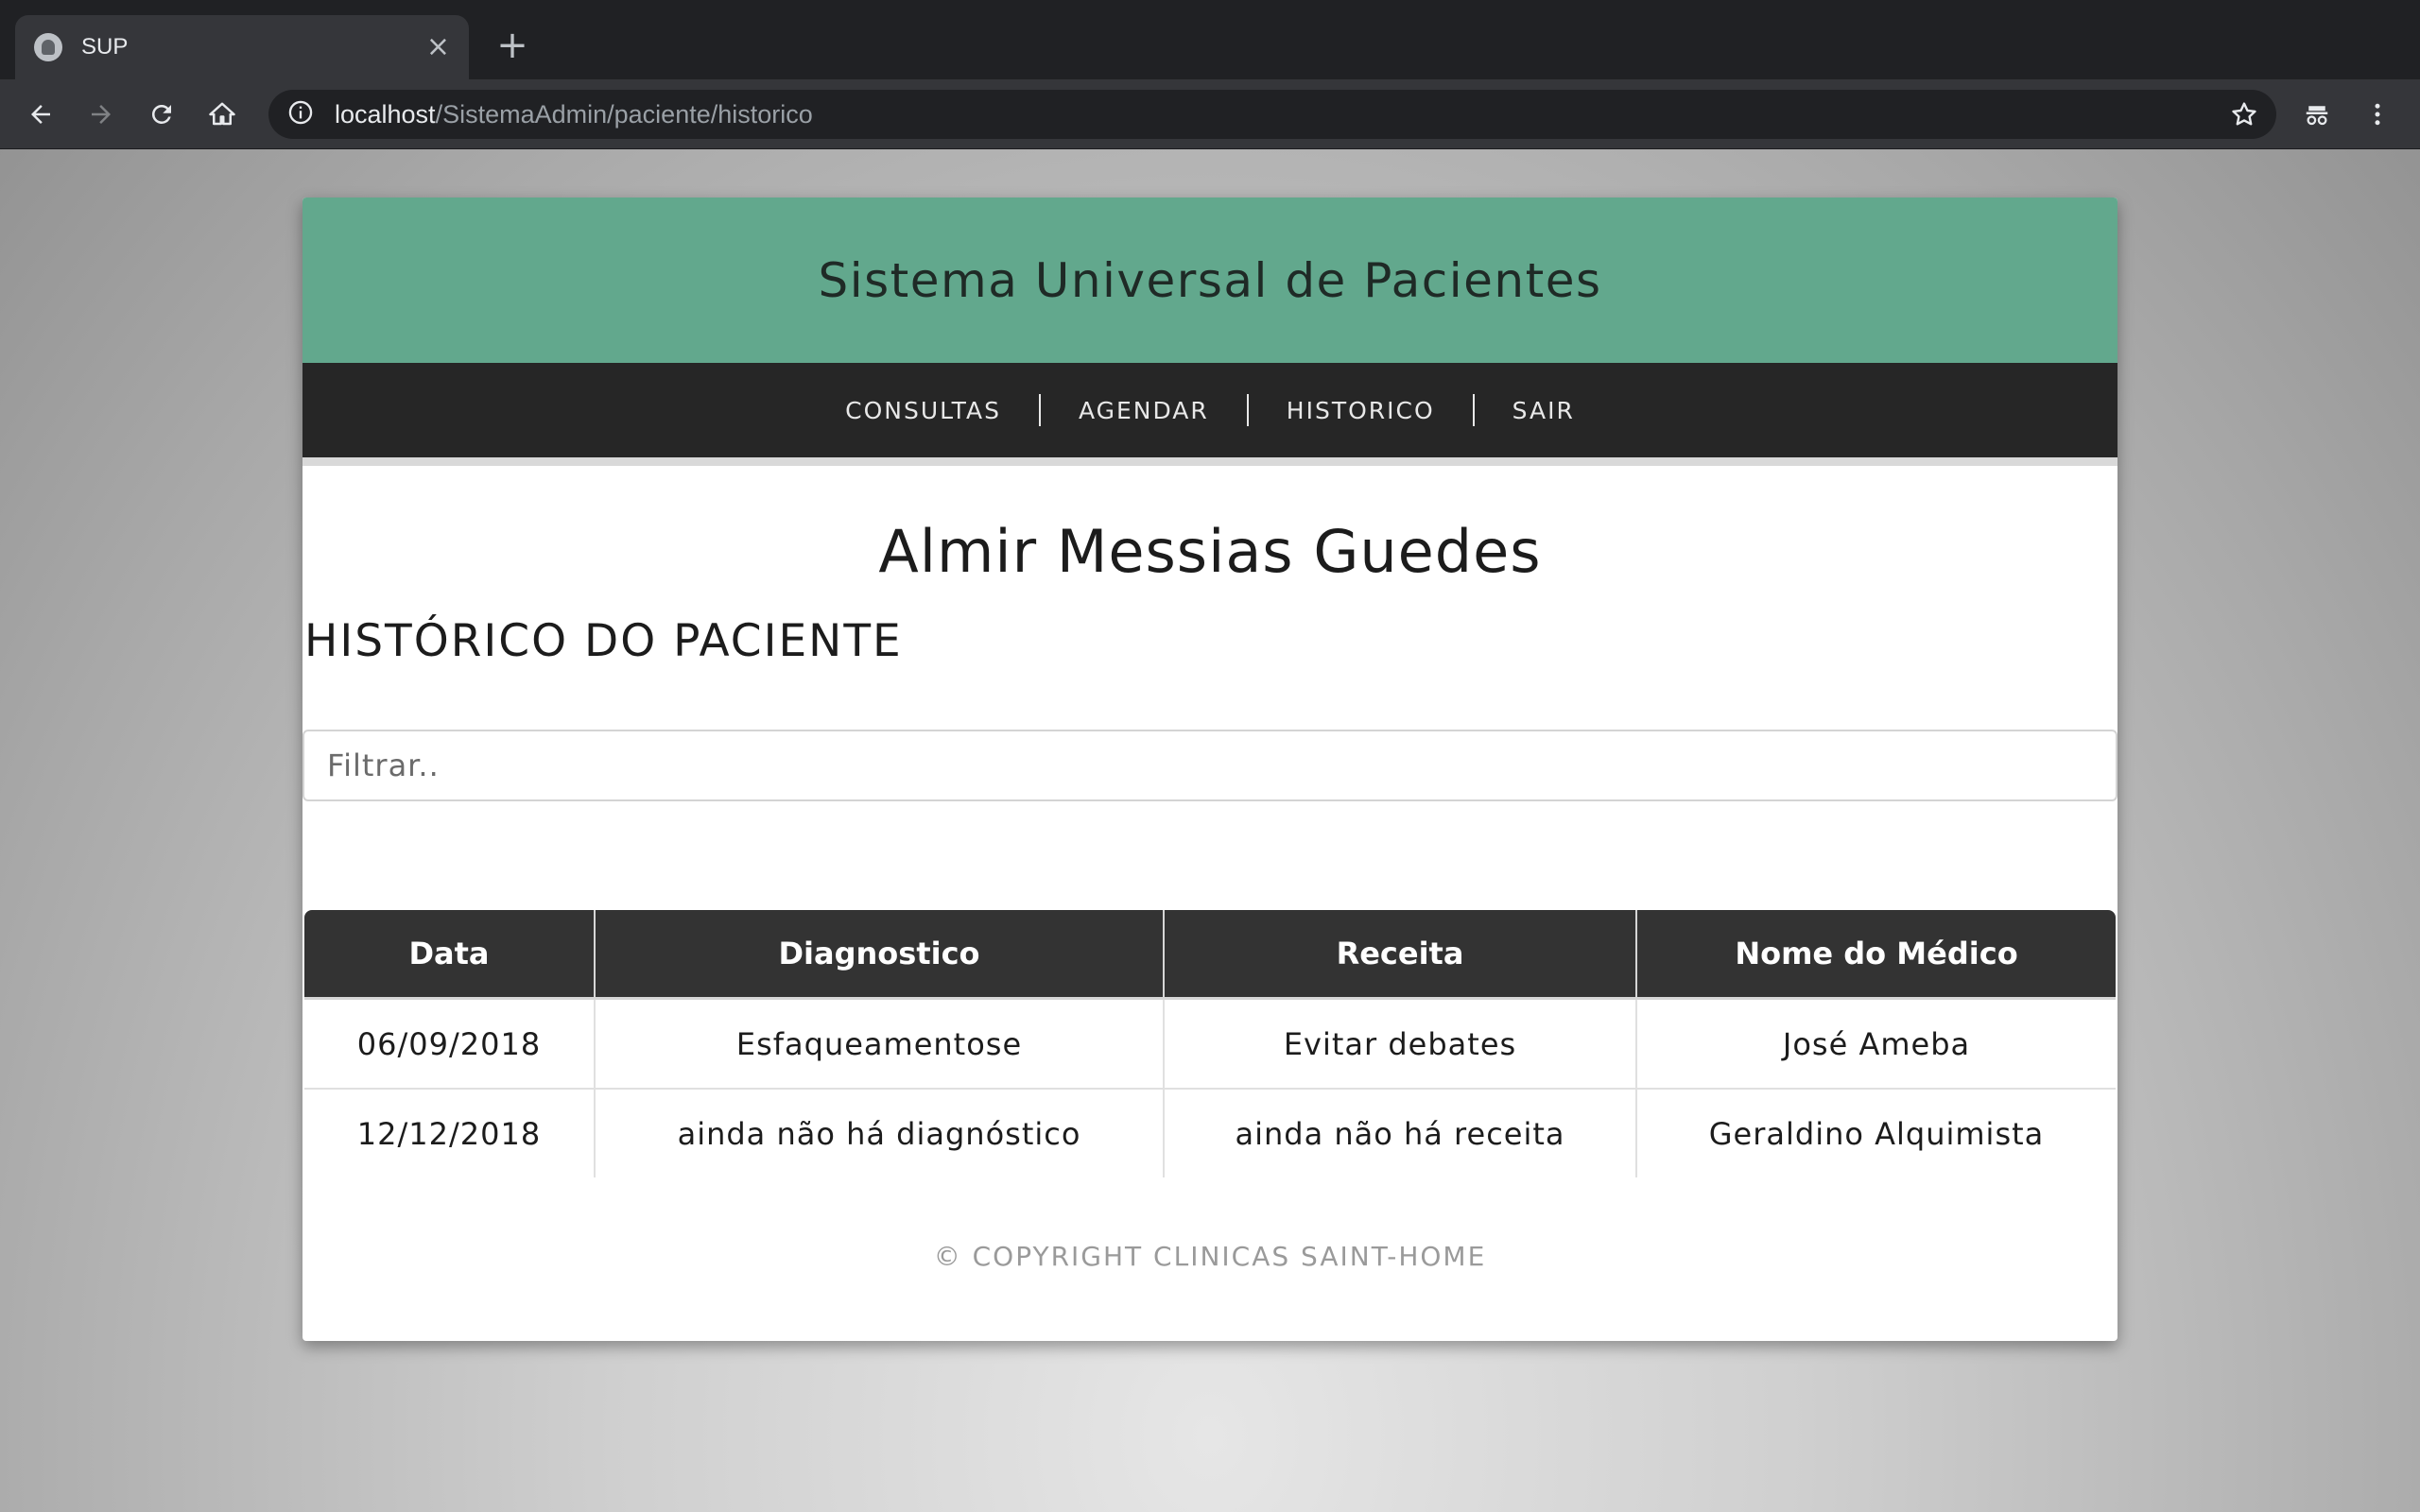 This screenshot has height=1512, width=2420. Describe the element at coordinates (923, 410) in the screenshot. I see `nav-item-consultas: CONSULTAS` at that location.